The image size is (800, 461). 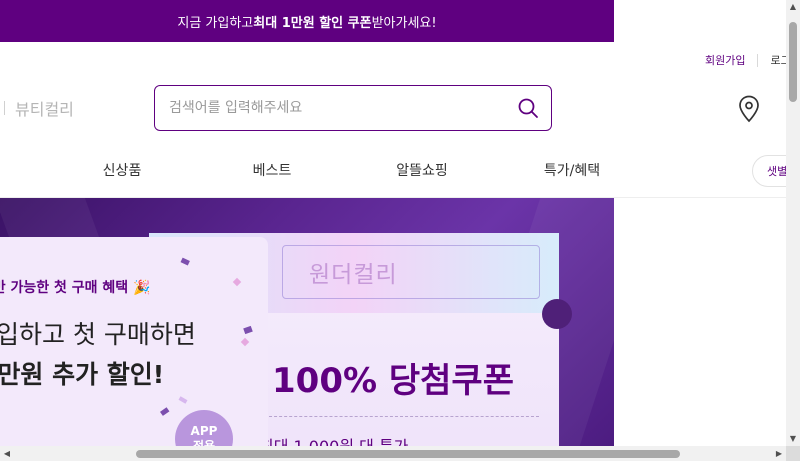 I want to click on hero-line-2: 1만원 추가 할인!, so click(x=82, y=374).